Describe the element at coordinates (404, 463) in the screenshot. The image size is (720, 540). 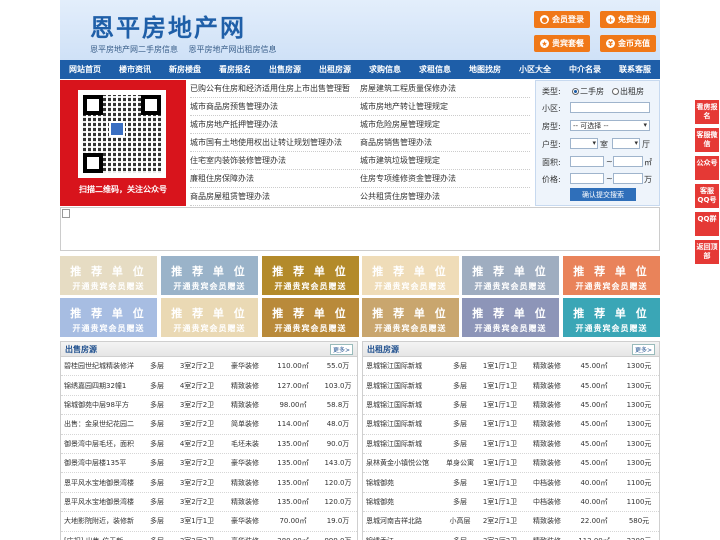
I see `listing-title: 泉林黄金小镇悦公馆` at that location.